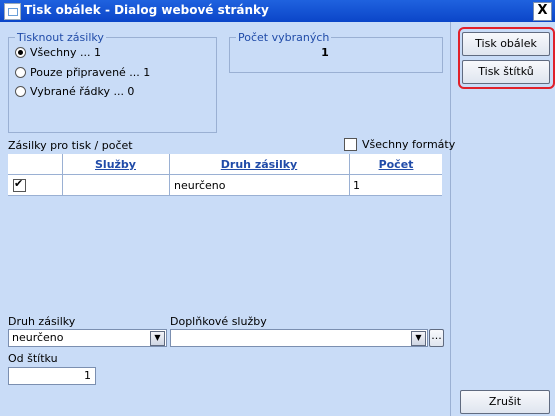 The width and height of the screenshot is (555, 416). I want to click on panel-divider, so click(450, 219).